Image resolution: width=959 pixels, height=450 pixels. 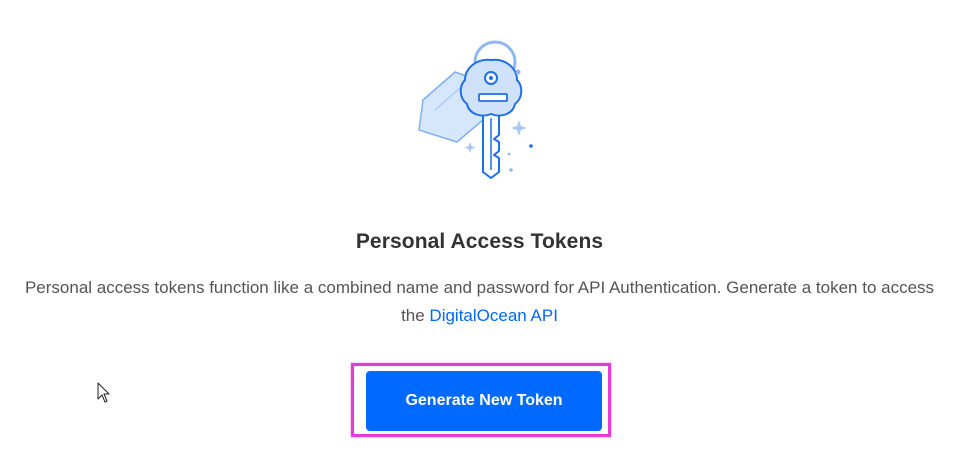 What do you see at coordinates (479, 241) in the screenshot?
I see `page-title: Personal Access Tokens` at bounding box center [479, 241].